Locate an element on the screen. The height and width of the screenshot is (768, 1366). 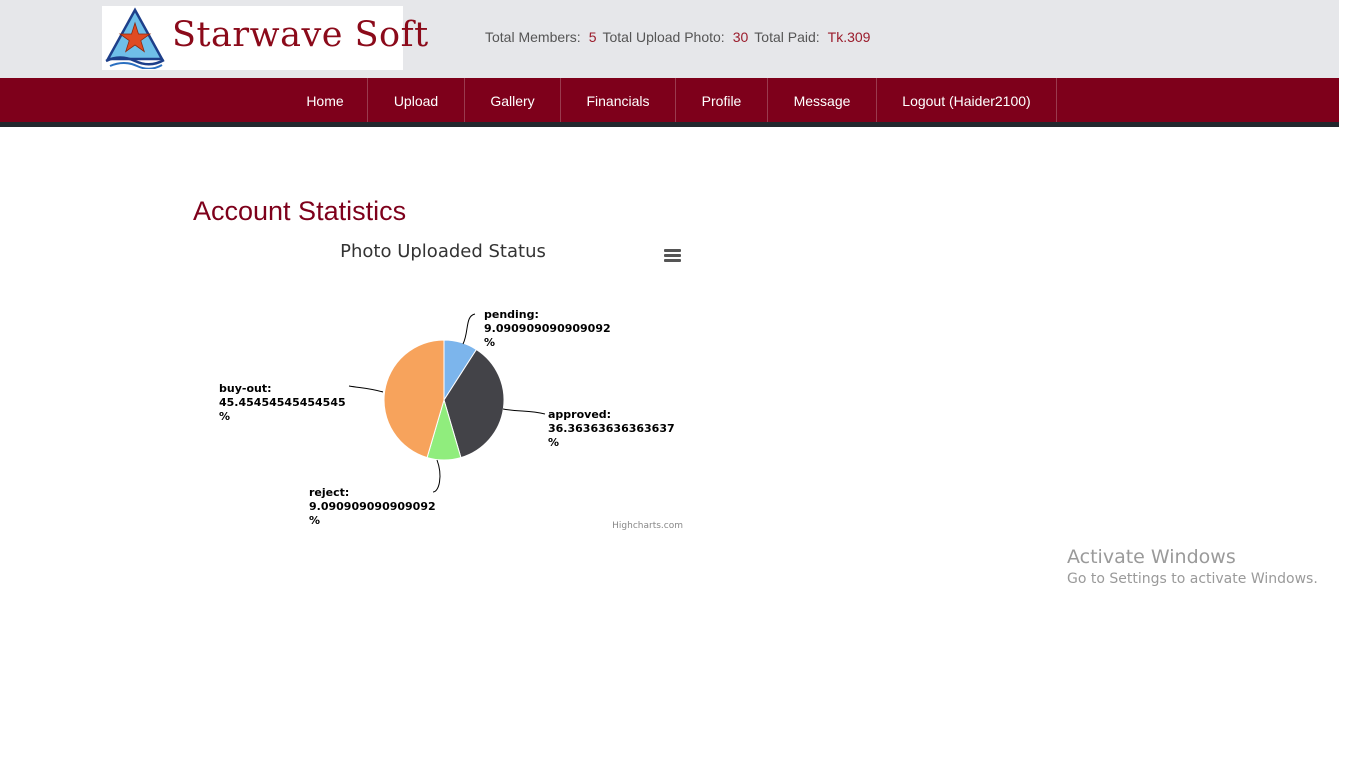
brand-name: Starwave Soft is located at coordinates (300, 35).